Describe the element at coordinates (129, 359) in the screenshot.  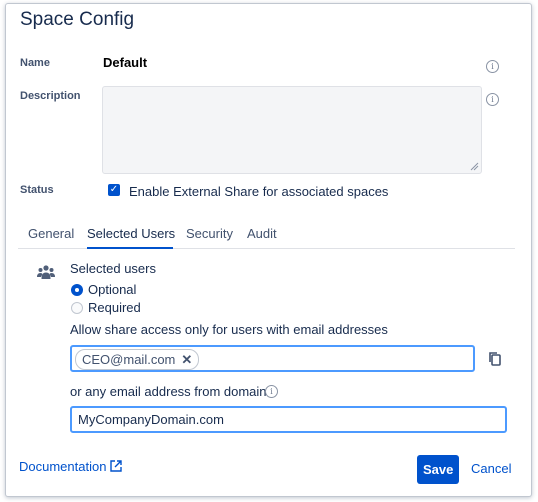
I see `email-chip-label: CEO@mail.com` at that location.